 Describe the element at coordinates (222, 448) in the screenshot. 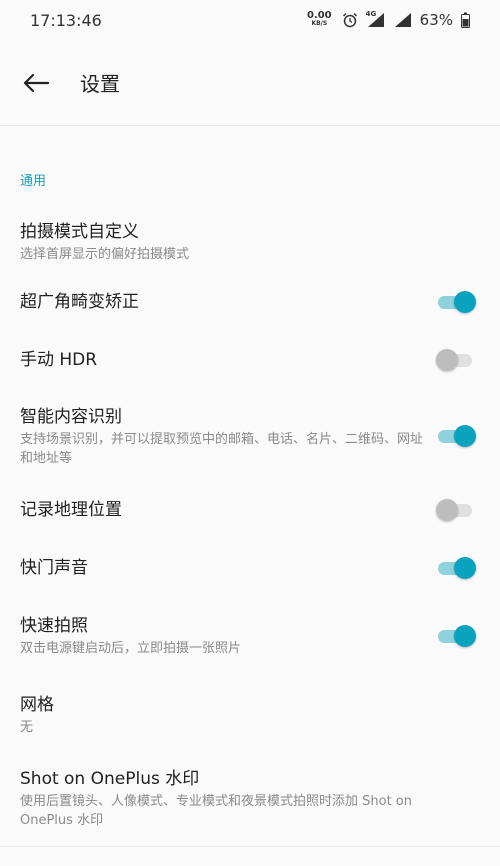

I see `setting-summary: 支持场景识别，并可以提取预览中的邮箱、电话、名片、二维码、网址和地址等` at that location.